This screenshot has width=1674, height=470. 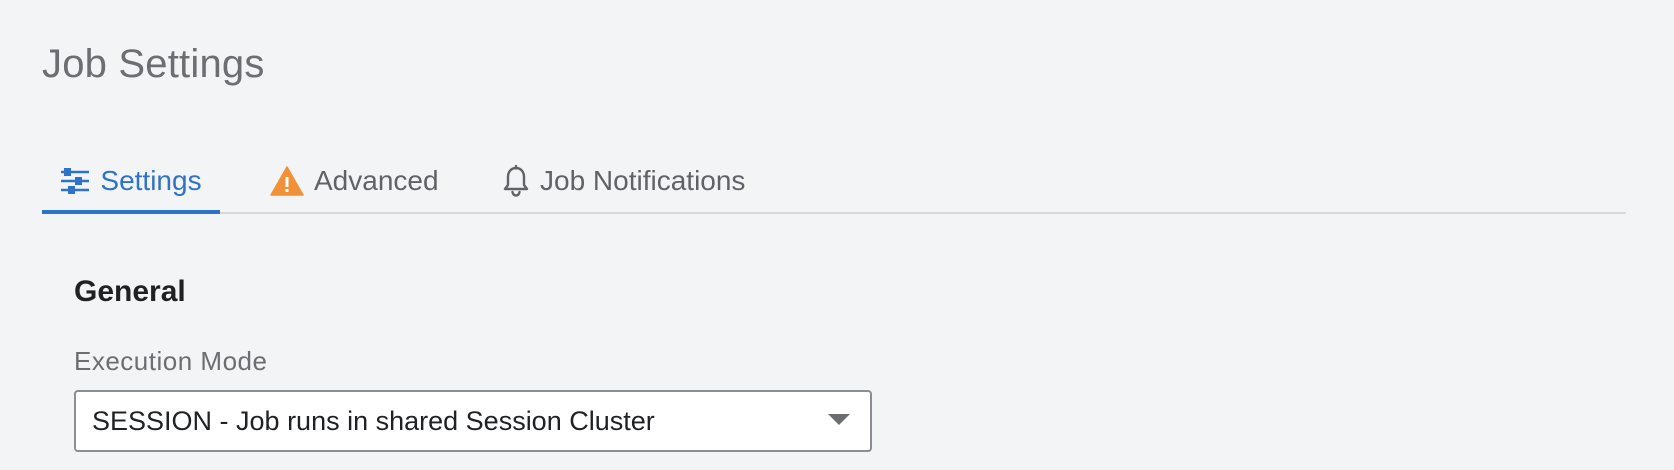 What do you see at coordinates (643, 180) in the screenshot?
I see `tab-job-notifications-label: Job Notifications` at bounding box center [643, 180].